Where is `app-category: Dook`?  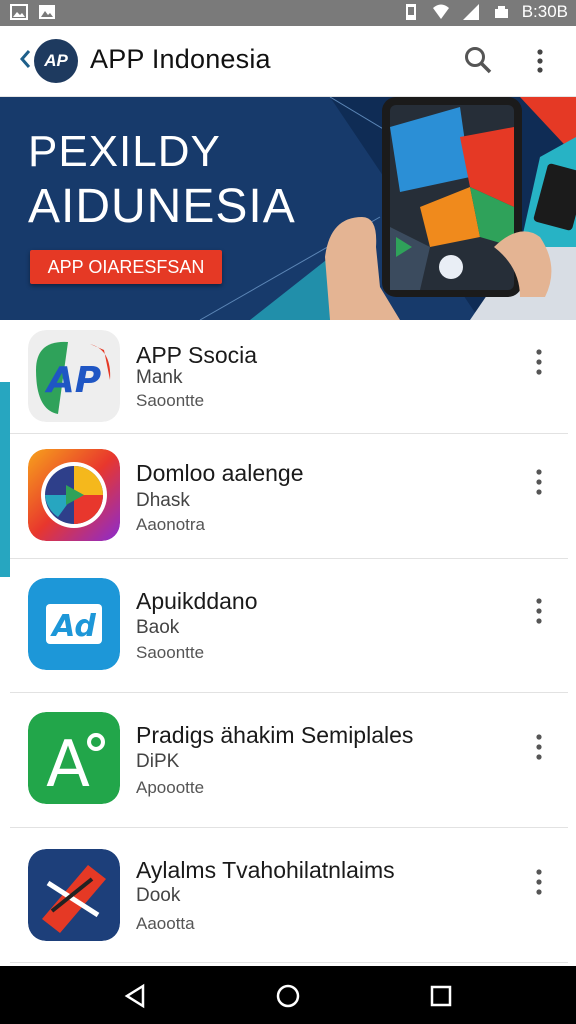 app-category: Dook is located at coordinates (158, 895).